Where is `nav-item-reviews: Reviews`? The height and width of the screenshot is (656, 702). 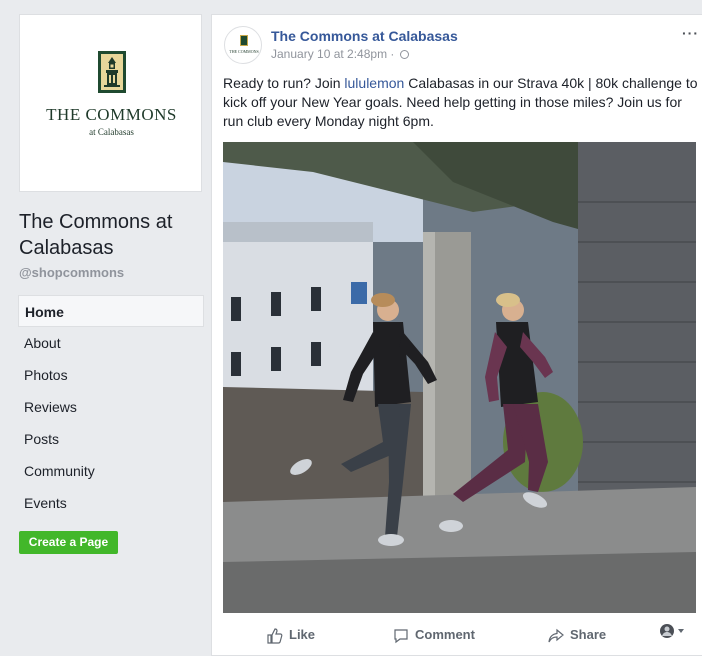 nav-item-reviews: Reviews is located at coordinates (111, 407).